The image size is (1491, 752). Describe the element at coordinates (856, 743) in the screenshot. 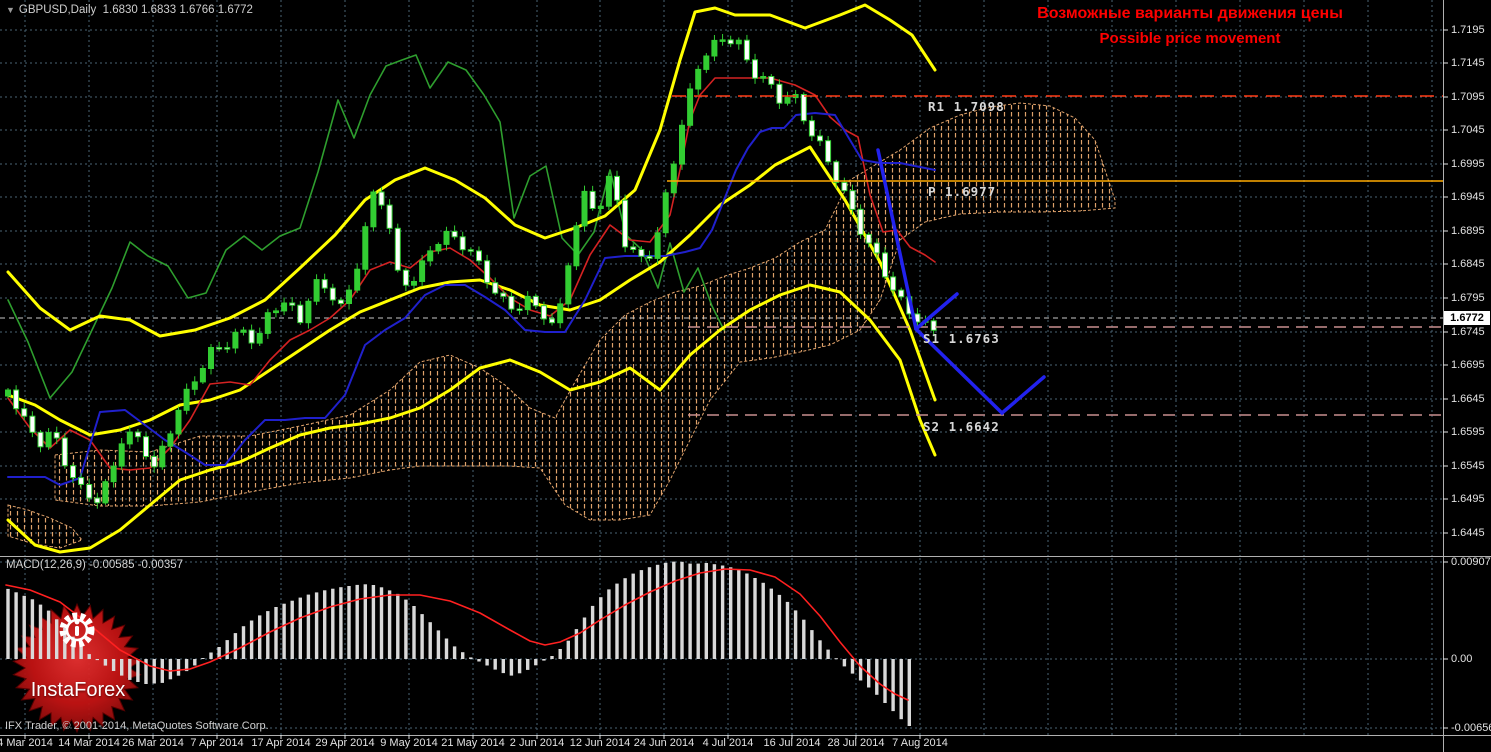

I see `date-axis-tick: 28 Jul 2014` at that location.